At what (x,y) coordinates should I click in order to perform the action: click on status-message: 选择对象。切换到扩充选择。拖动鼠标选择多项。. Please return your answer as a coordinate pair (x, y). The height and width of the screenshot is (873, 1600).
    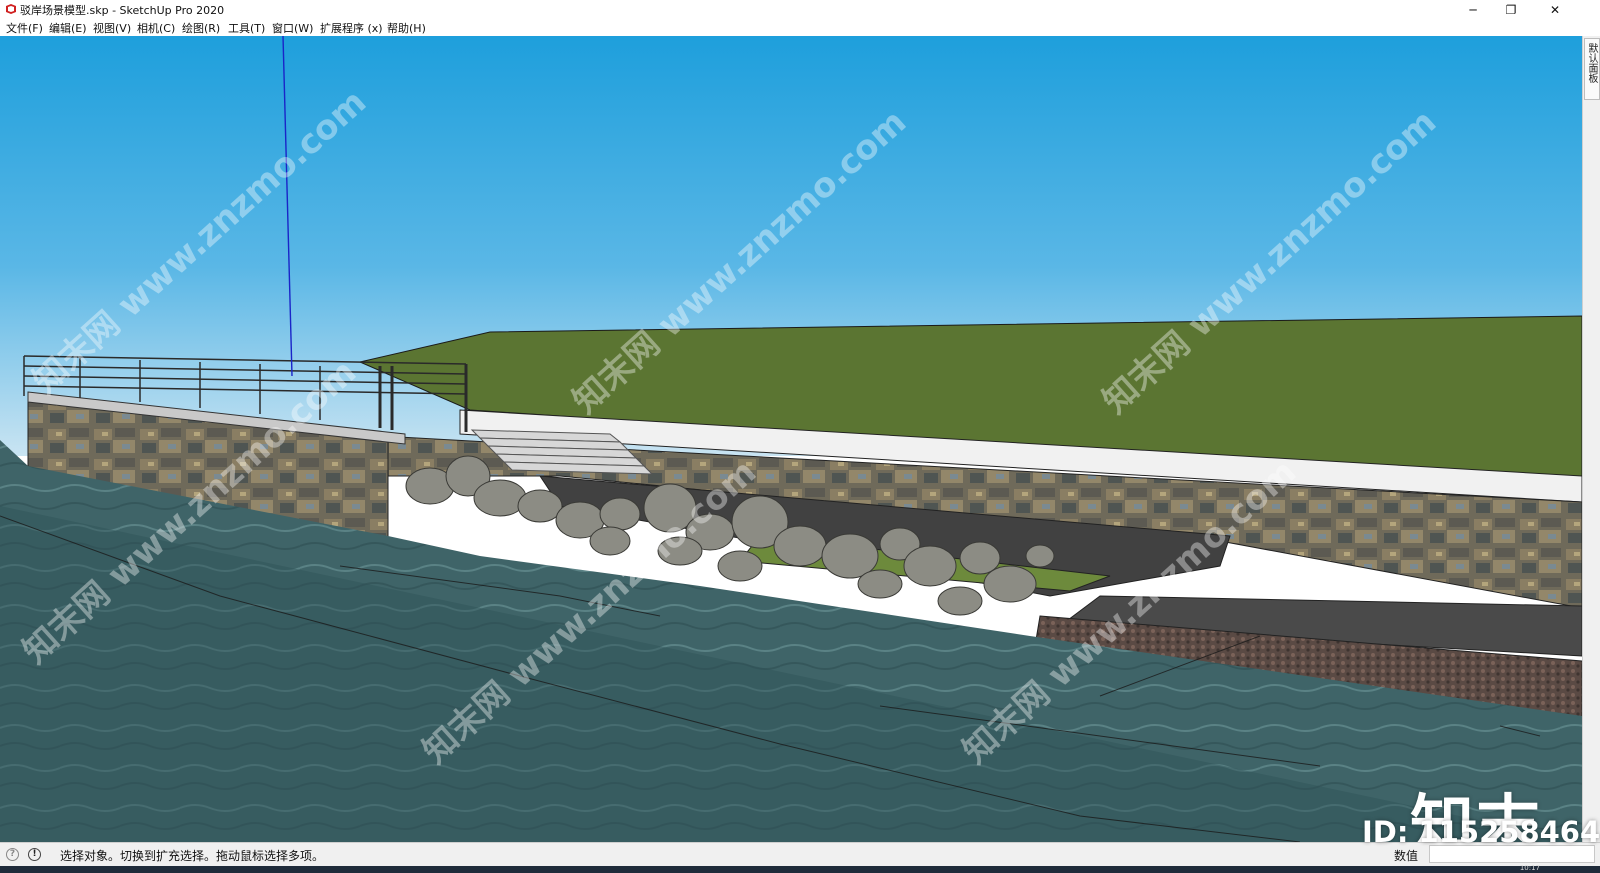
    Looking at the image, I should click on (192, 856).